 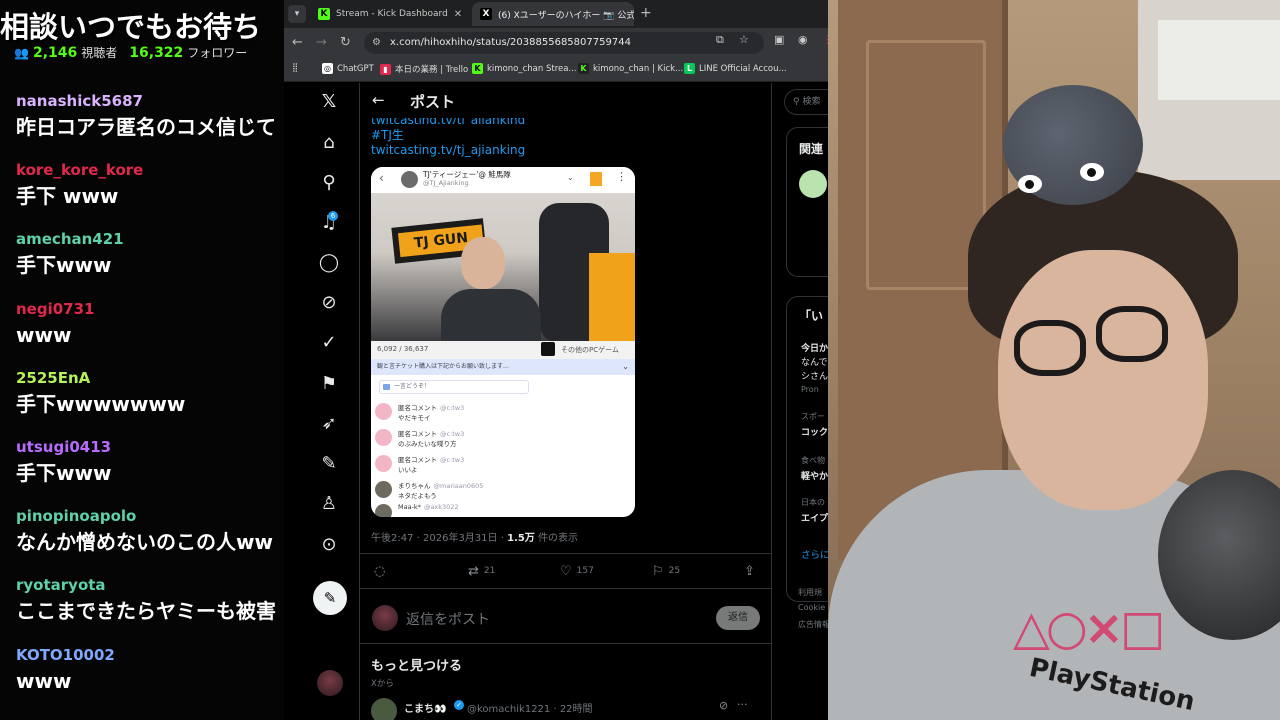 I want to click on bookmark-label: ChatGPT, so click(x=355, y=68).